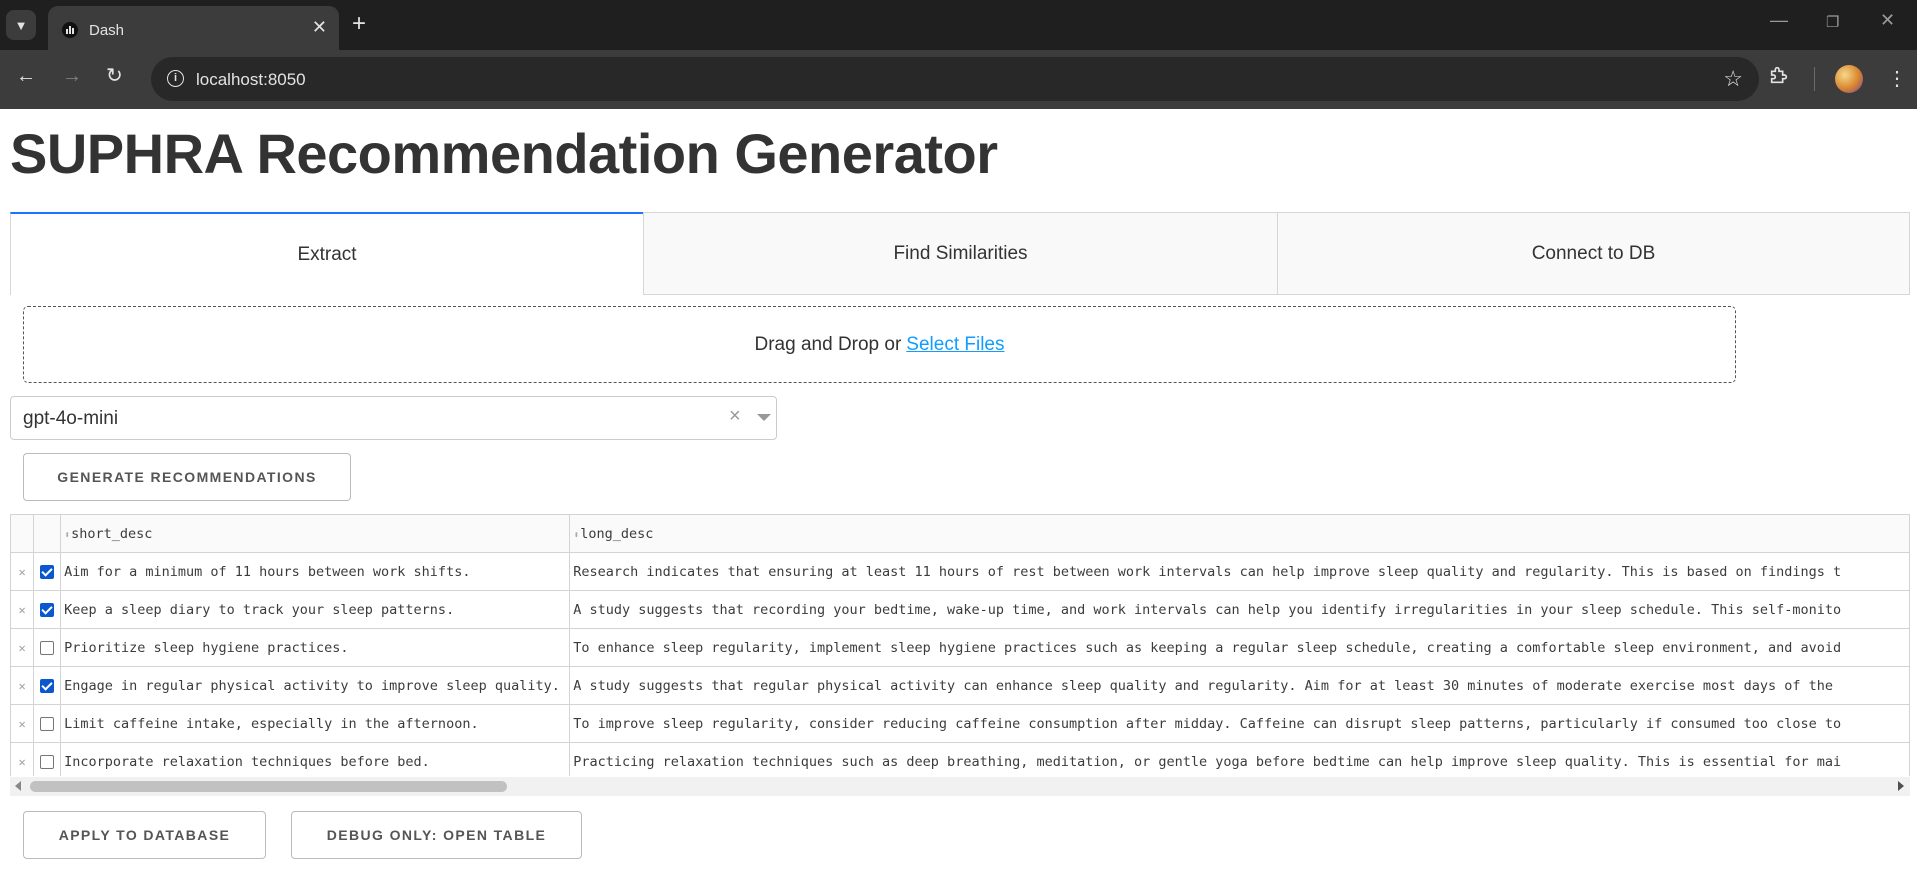 The image size is (1917, 887). I want to click on tab-extract: Extract, so click(327, 253).